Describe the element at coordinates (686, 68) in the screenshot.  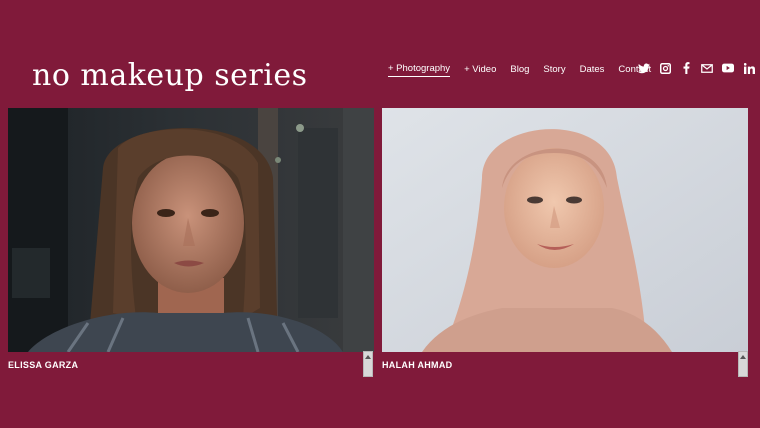
I see `facebook-icon` at that location.